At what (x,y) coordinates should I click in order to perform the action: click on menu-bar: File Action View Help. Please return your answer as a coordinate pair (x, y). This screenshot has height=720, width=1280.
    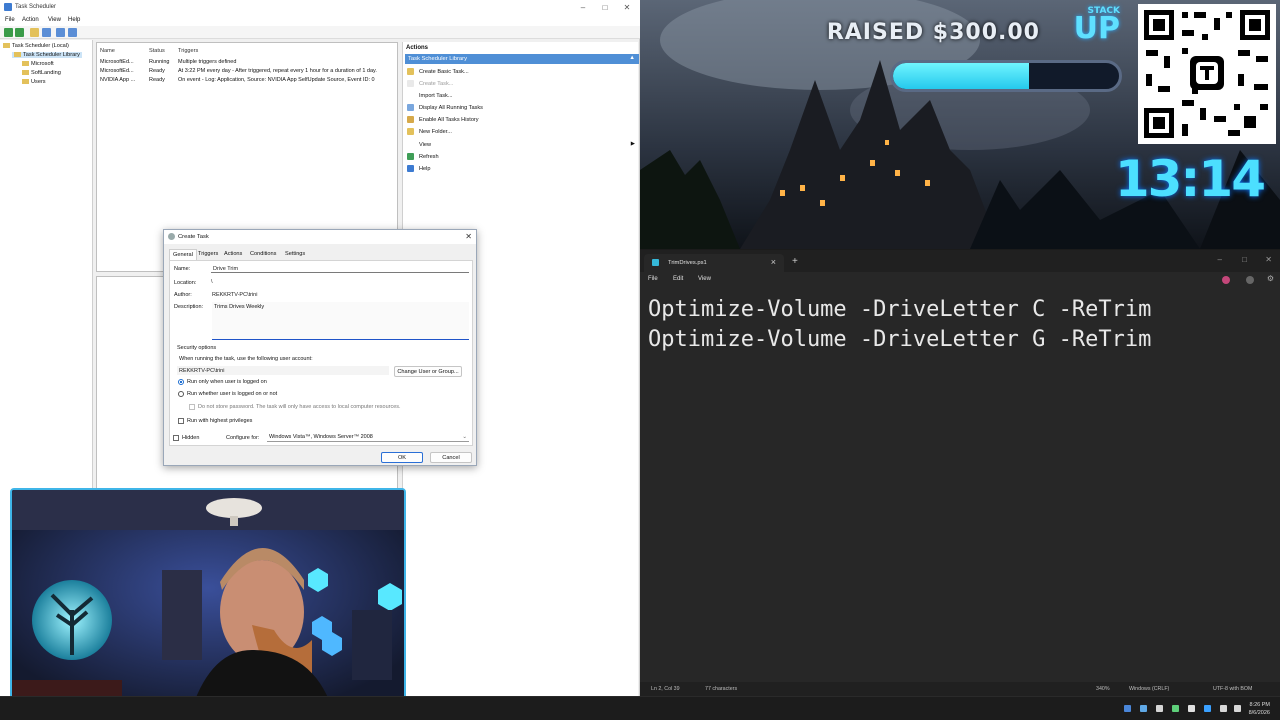
    Looking at the image, I should click on (320, 20).